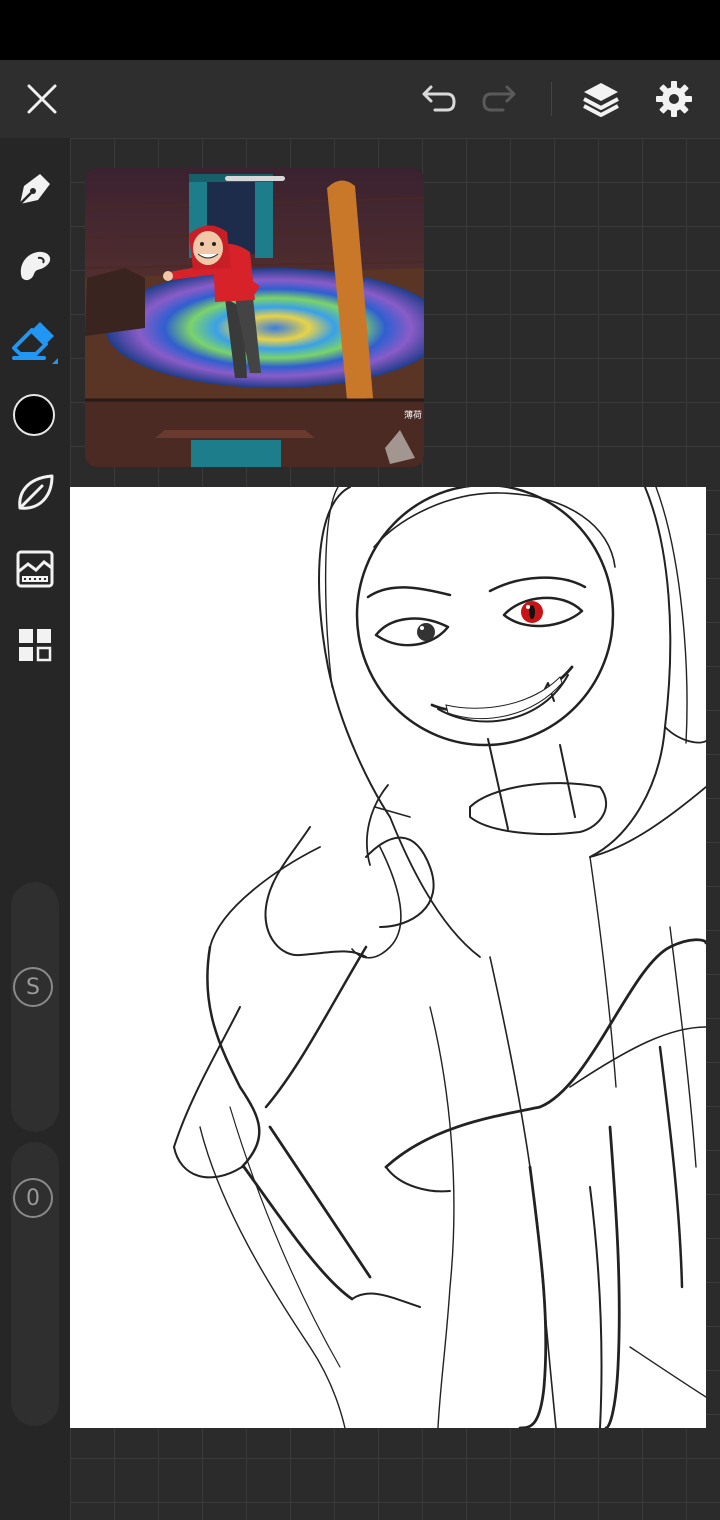  I want to click on window-drag-handle, so click(255, 178).